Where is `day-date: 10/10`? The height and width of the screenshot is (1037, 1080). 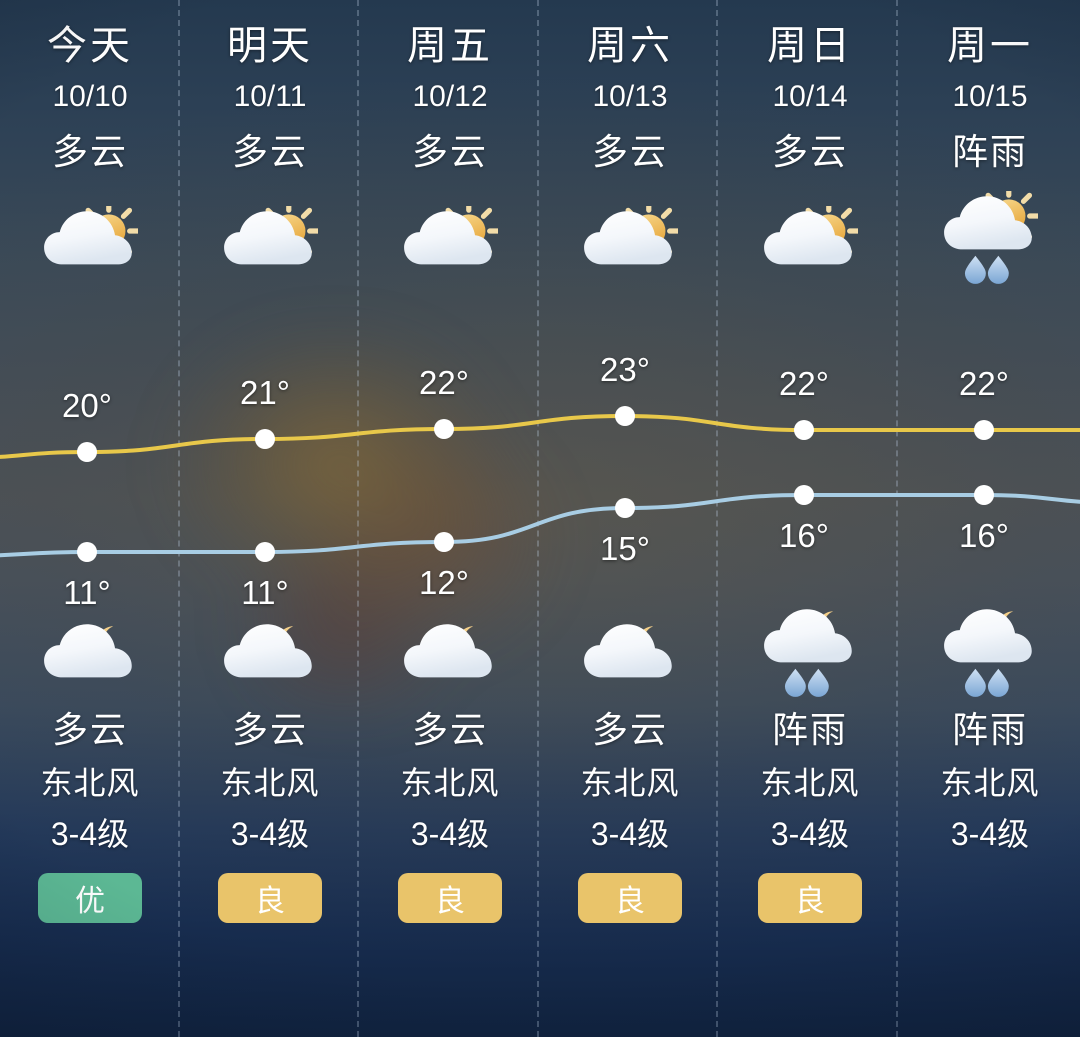
day-date: 10/10 is located at coordinates (90, 96).